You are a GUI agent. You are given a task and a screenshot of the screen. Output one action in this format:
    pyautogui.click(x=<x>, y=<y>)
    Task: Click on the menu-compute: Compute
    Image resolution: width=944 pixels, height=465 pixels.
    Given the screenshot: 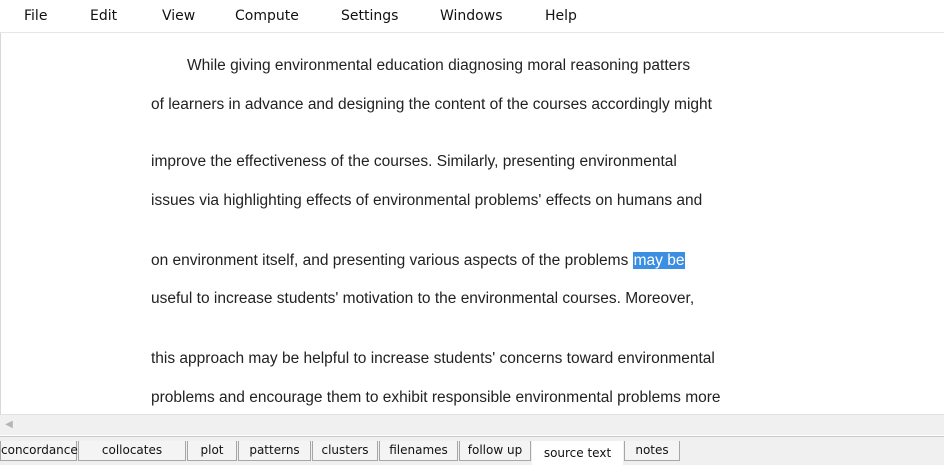 What is the action you would take?
    pyautogui.click(x=267, y=16)
    